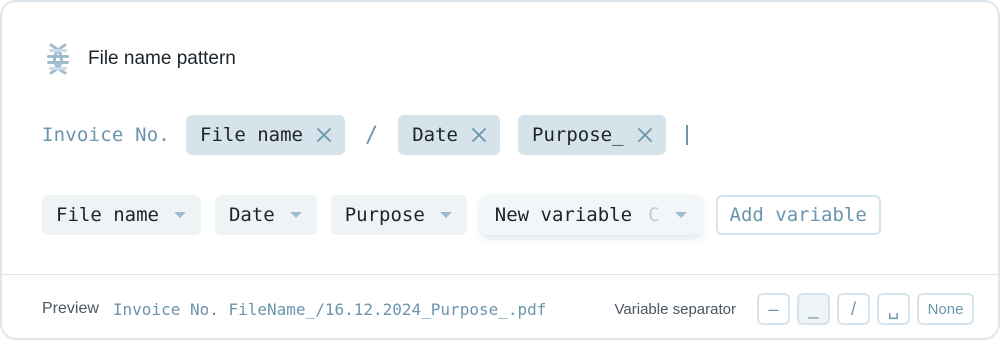 This screenshot has height=340, width=1000. Describe the element at coordinates (578, 135) in the screenshot. I see `chip-label: Purpose_` at that location.